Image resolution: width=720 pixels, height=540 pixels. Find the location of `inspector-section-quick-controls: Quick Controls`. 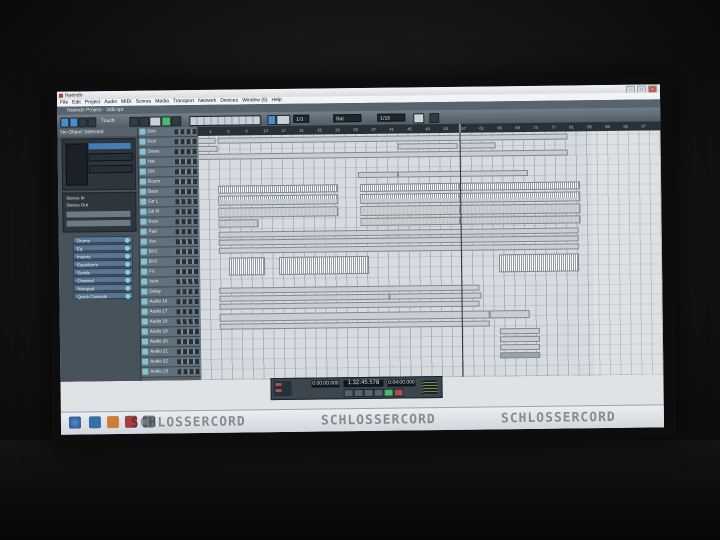

inspector-section-quick-controls: Quick Controls is located at coordinates (103, 295).